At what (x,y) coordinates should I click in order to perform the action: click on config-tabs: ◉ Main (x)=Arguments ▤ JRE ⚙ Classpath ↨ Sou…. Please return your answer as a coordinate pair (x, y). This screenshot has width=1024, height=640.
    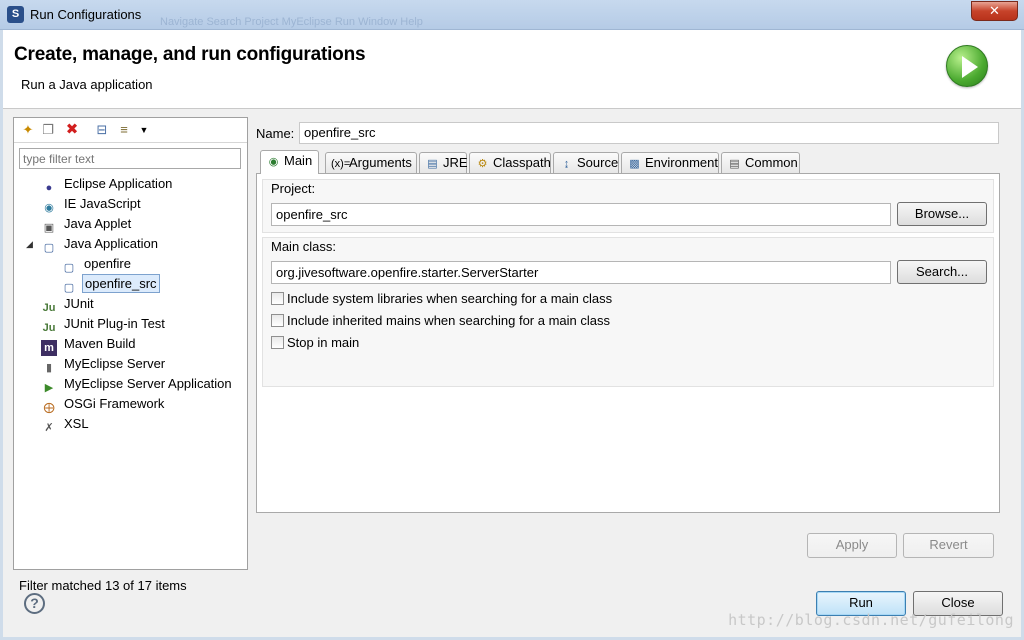
    Looking at the image, I should click on (628, 162).